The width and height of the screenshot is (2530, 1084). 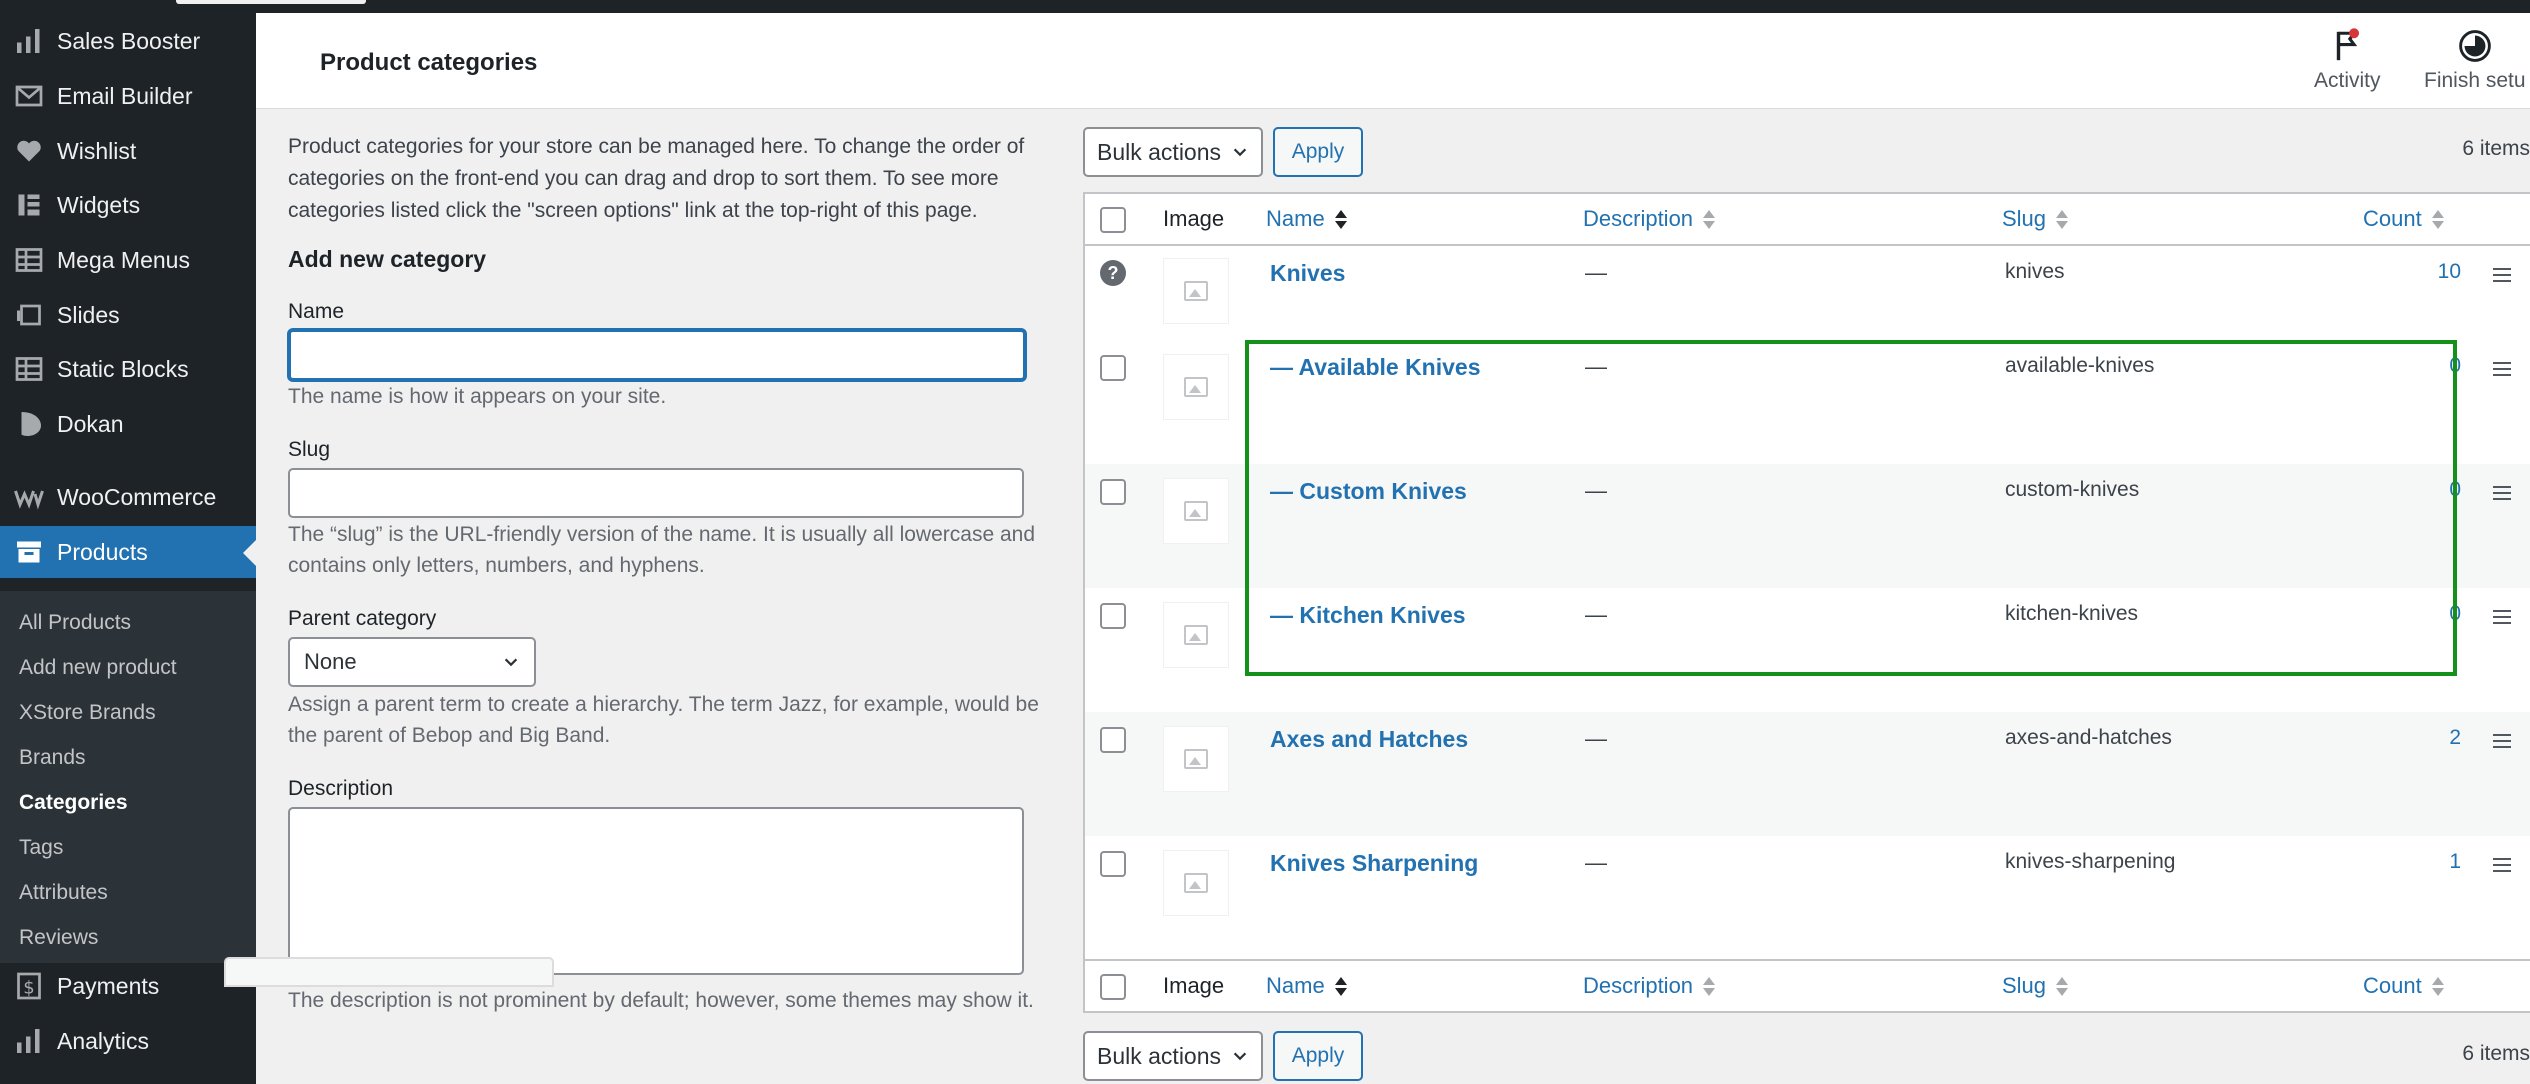 What do you see at coordinates (2024, 985) in the screenshot?
I see `column-slug-label: Slug` at bounding box center [2024, 985].